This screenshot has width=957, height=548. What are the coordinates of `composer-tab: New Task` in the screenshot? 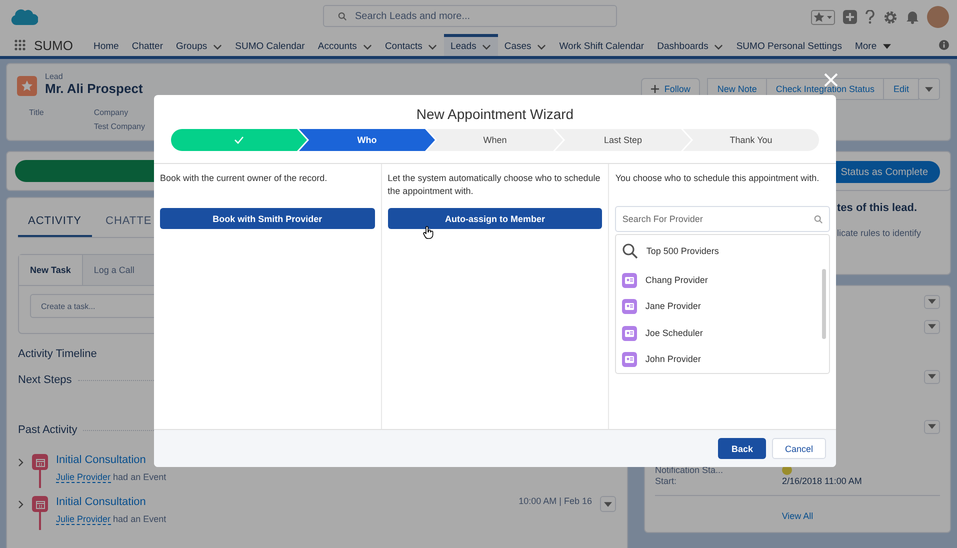 It's located at (51, 270).